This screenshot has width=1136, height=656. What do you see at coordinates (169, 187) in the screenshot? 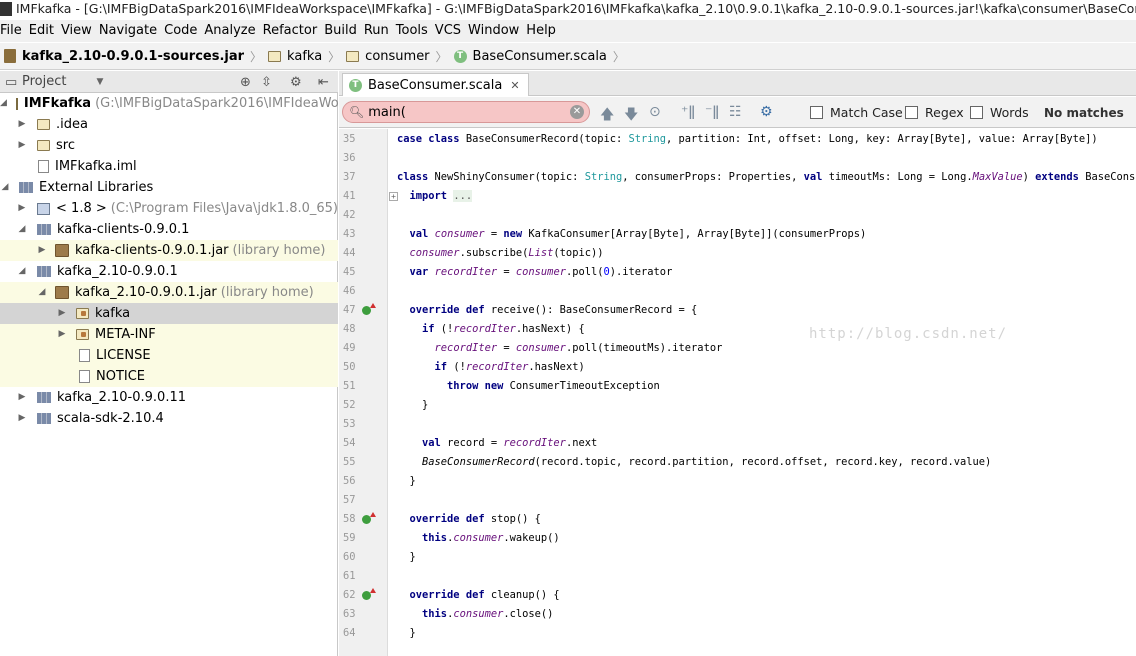
I see `tree-item-external-libraries: ◢ External Libraries` at bounding box center [169, 187].